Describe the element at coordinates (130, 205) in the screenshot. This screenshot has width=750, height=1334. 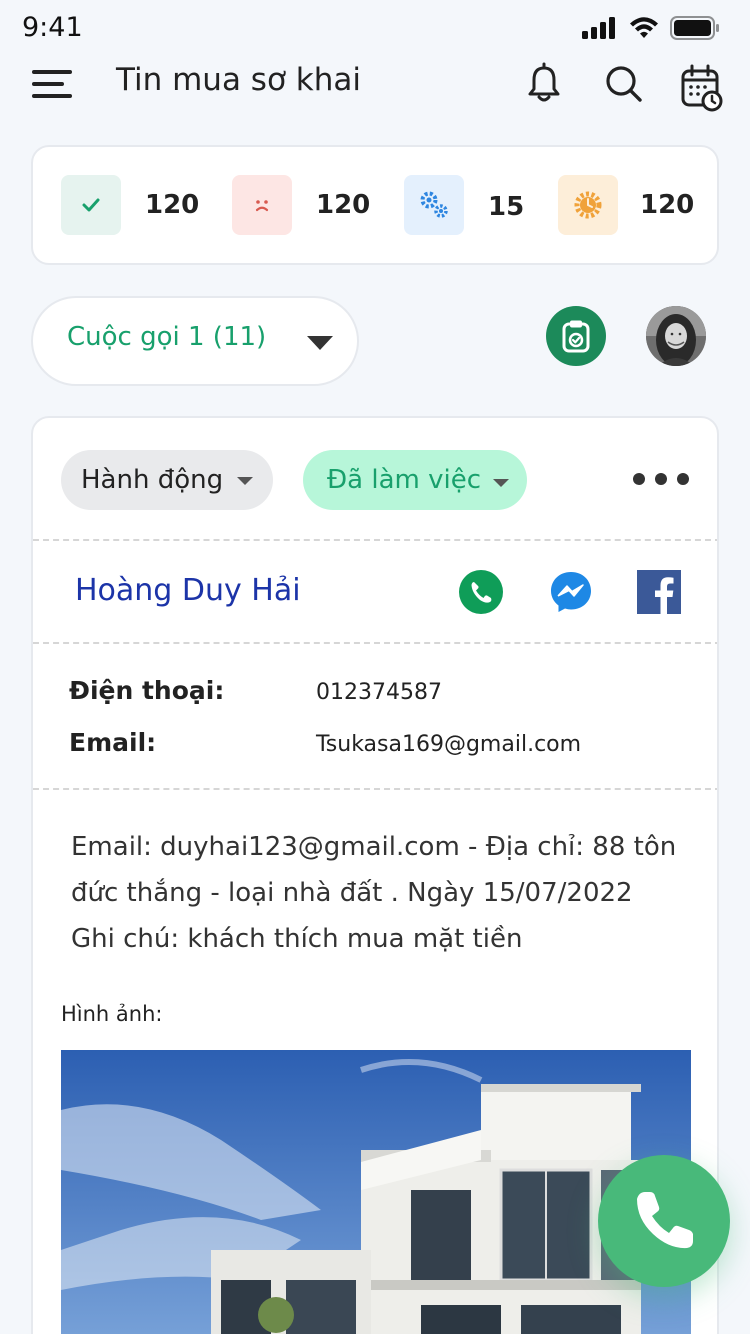
I see `stat-completed: 120` at that location.